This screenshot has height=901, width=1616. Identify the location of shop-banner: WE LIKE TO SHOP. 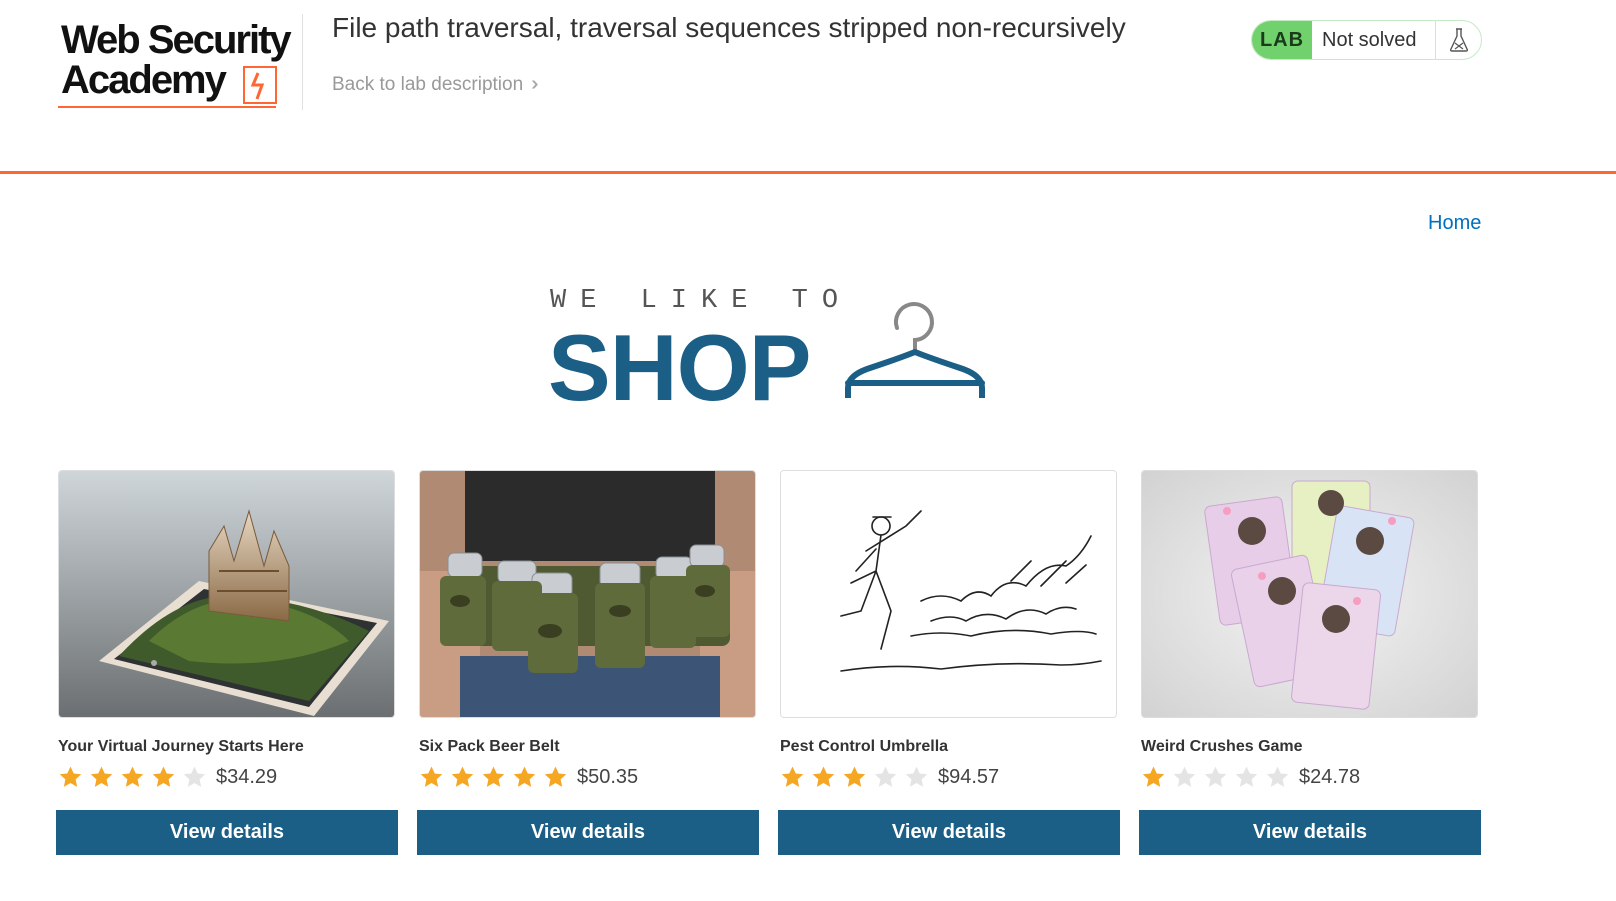
(768, 352).